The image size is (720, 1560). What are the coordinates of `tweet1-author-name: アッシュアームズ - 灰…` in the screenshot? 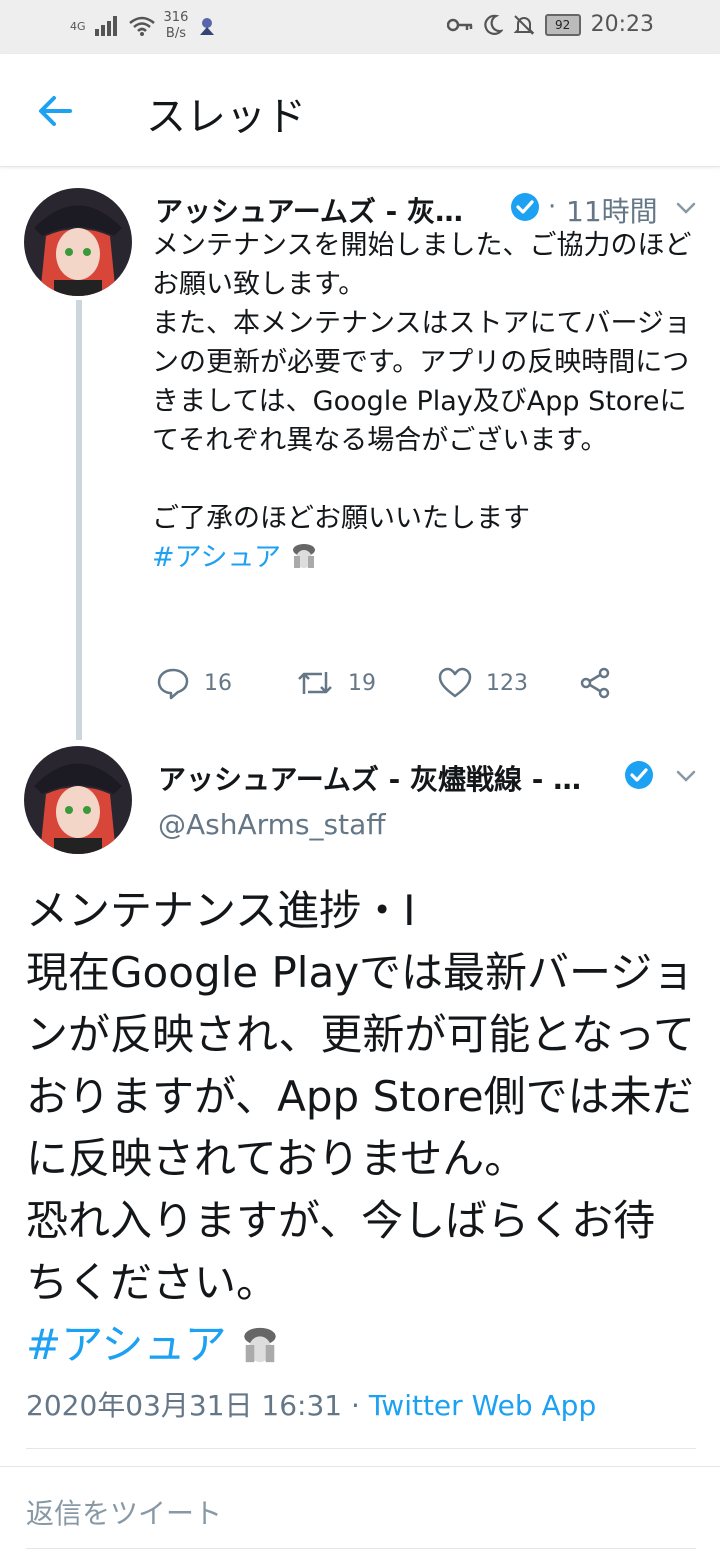 It's located at (309, 210).